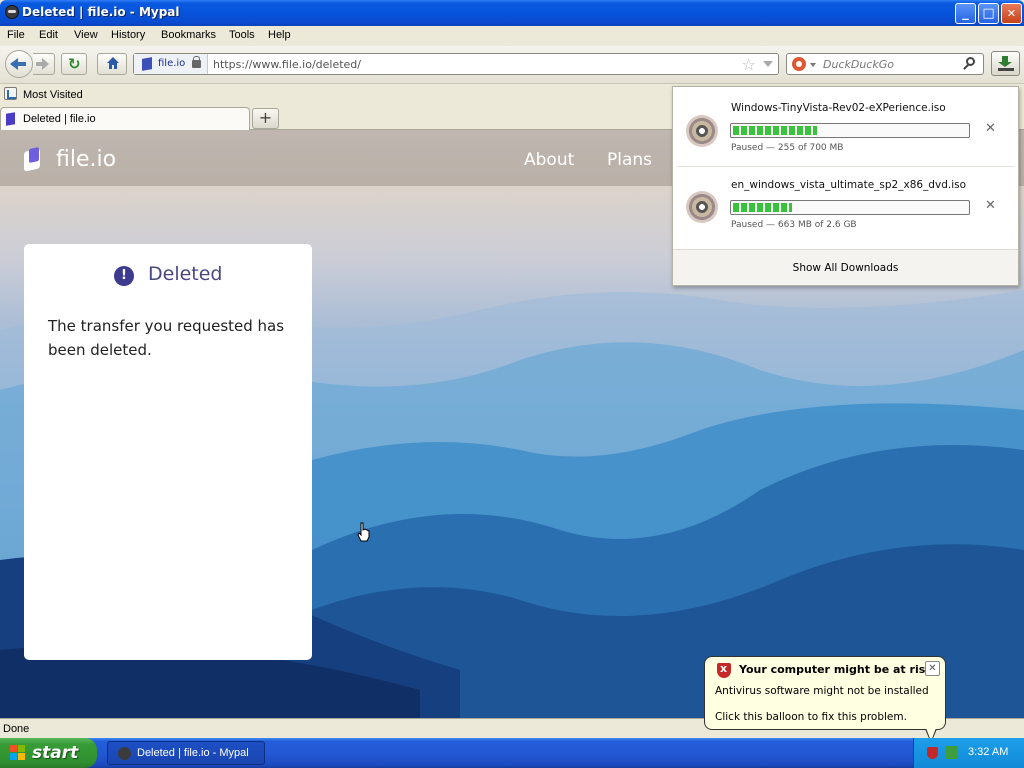 Image resolution: width=1024 pixels, height=768 pixels. I want to click on card-heading: Deleted, so click(185, 274).